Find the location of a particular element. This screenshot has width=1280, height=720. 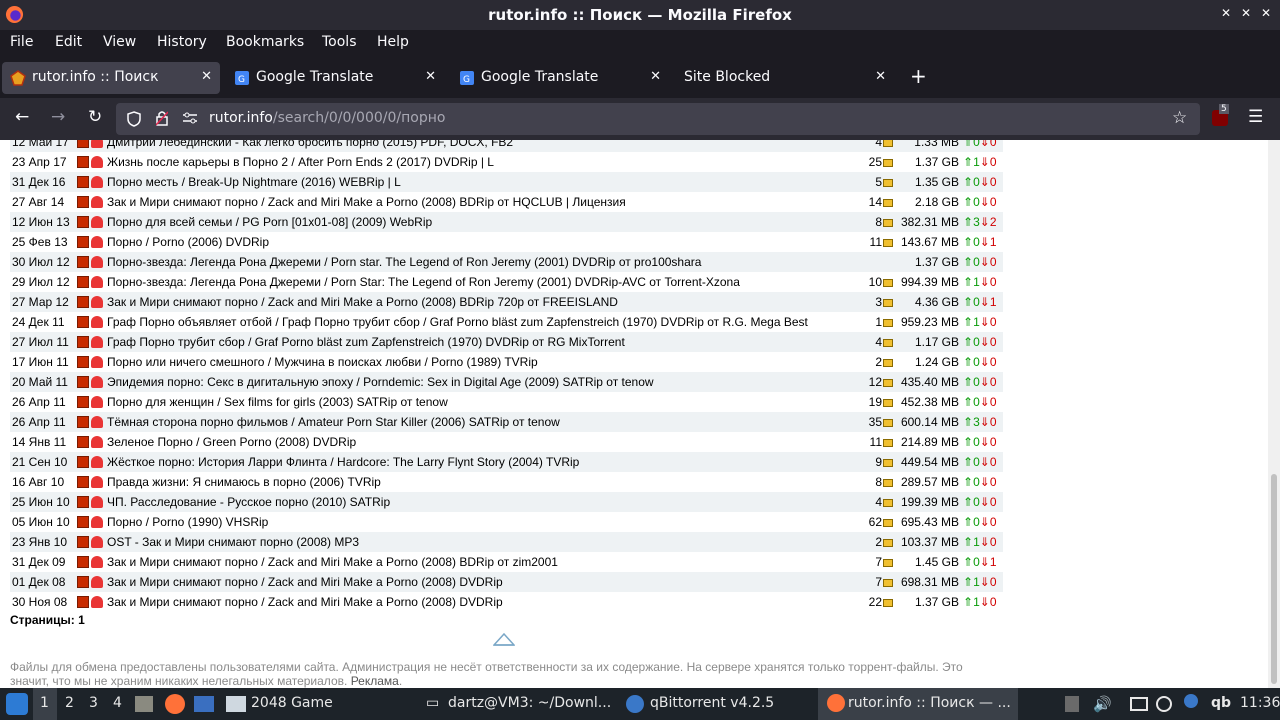

network-icon is located at coordinates (1139, 704).